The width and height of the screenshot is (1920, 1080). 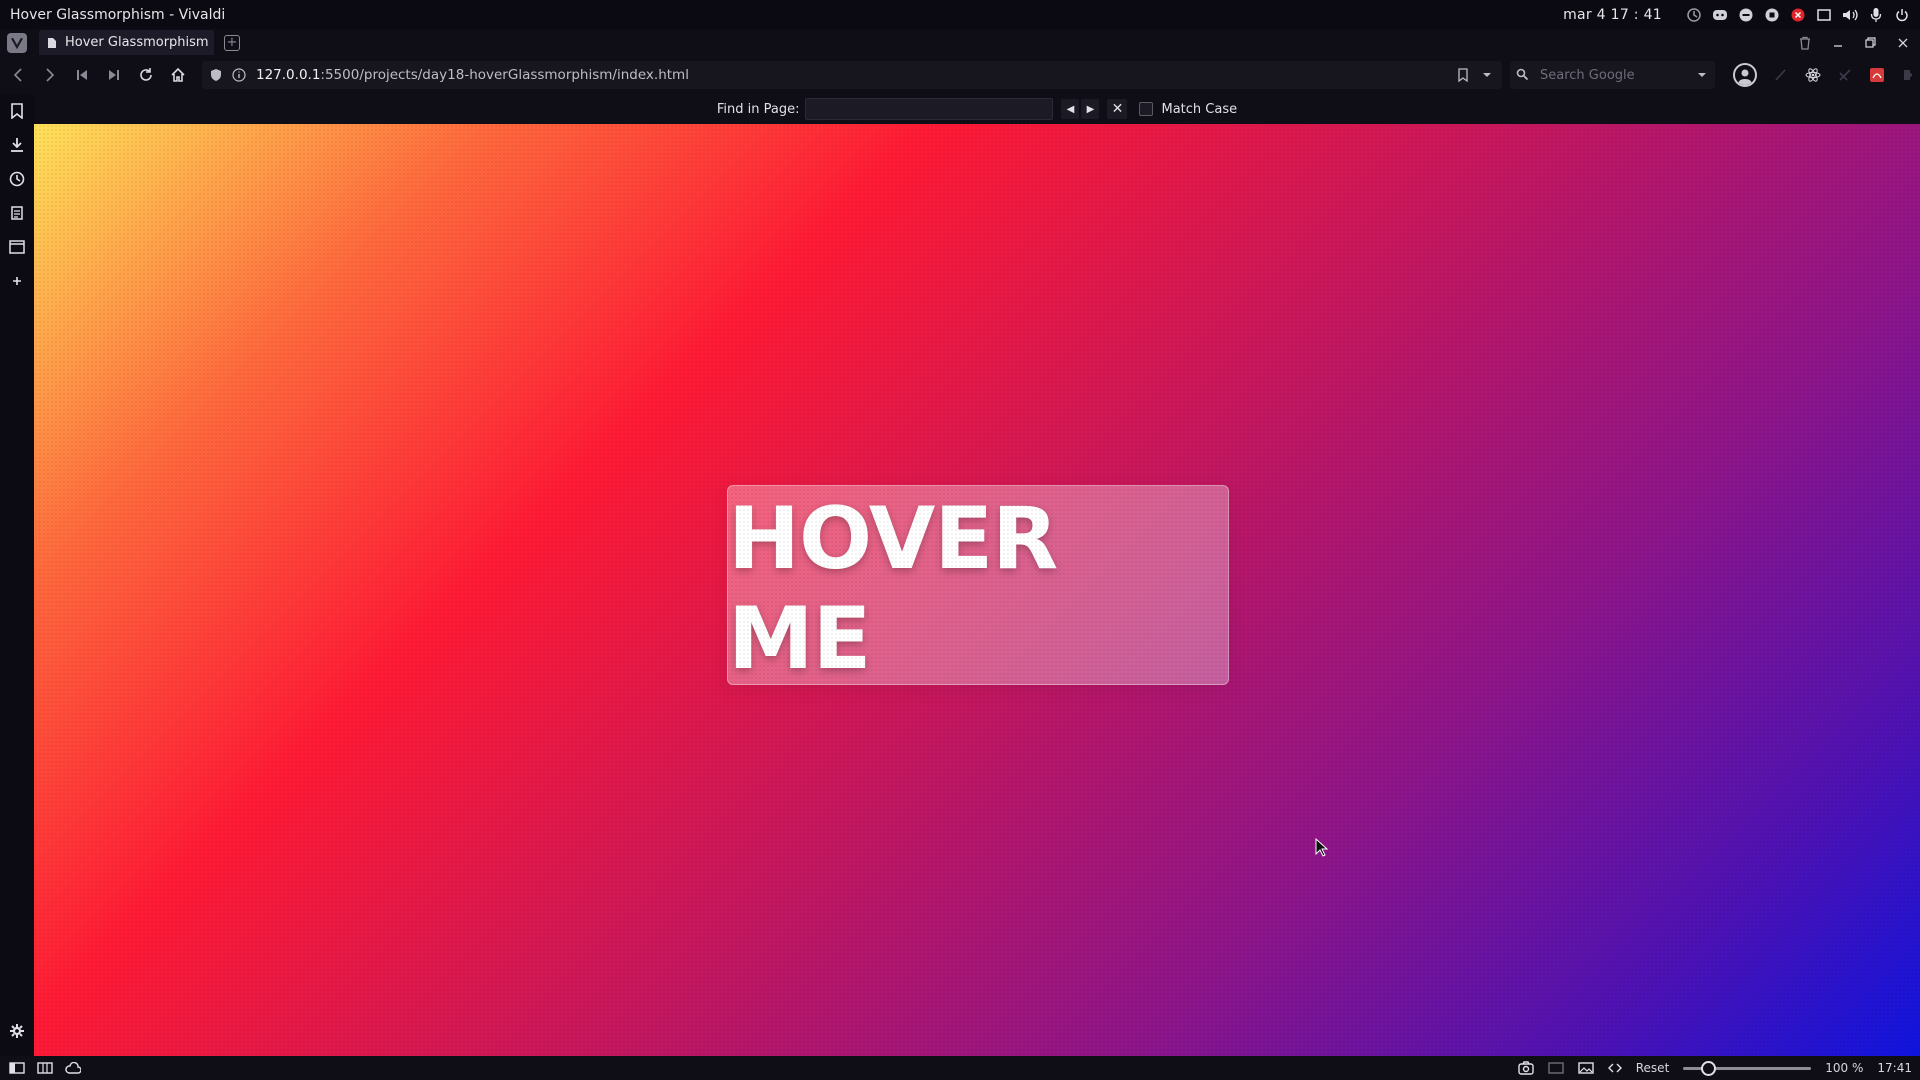 What do you see at coordinates (1747, 1068) in the screenshot?
I see `zoom-slider` at bounding box center [1747, 1068].